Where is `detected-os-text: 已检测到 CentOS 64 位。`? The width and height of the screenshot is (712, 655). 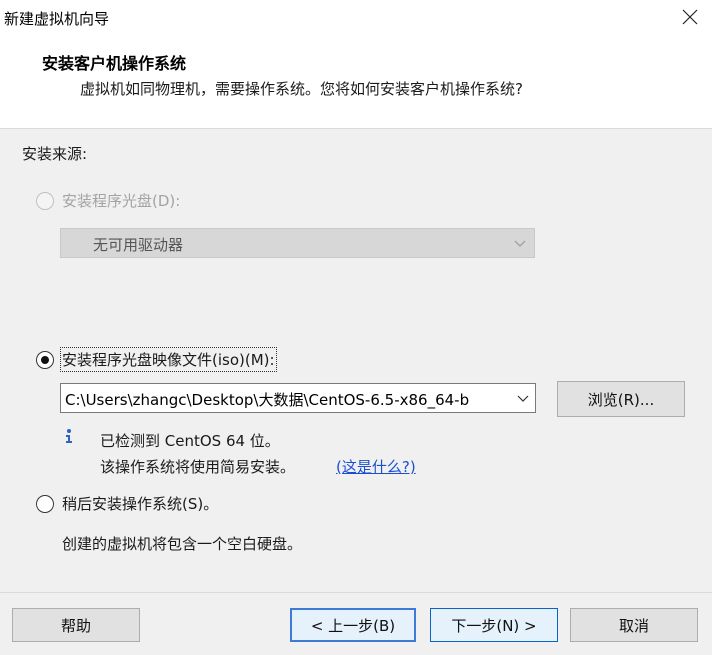 detected-os-text: 已检测到 CentOS 64 位。 is located at coordinates (190, 441).